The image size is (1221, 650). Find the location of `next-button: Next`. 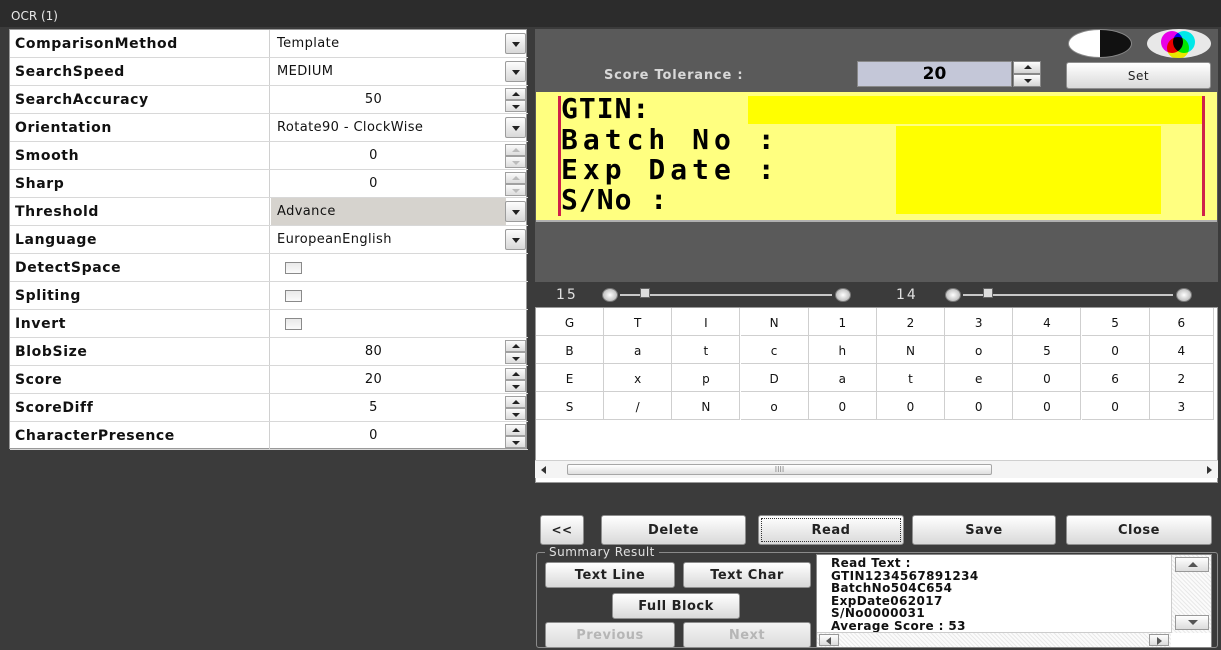

next-button: Next is located at coordinates (747, 635).